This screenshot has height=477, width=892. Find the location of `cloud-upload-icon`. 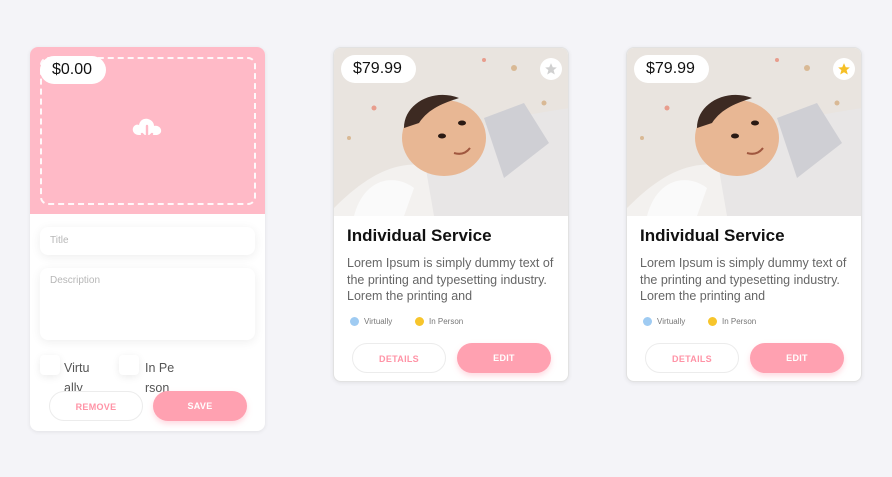

cloud-upload-icon is located at coordinates (147, 129).